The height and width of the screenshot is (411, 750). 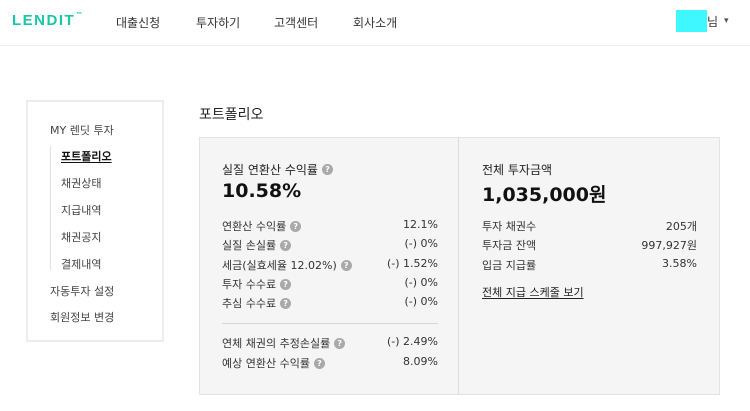 What do you see at coordinates (257, 245) in the screenshot?
I see `returns-row-label: 실질 손실률?` at bounding box center [257, 245].